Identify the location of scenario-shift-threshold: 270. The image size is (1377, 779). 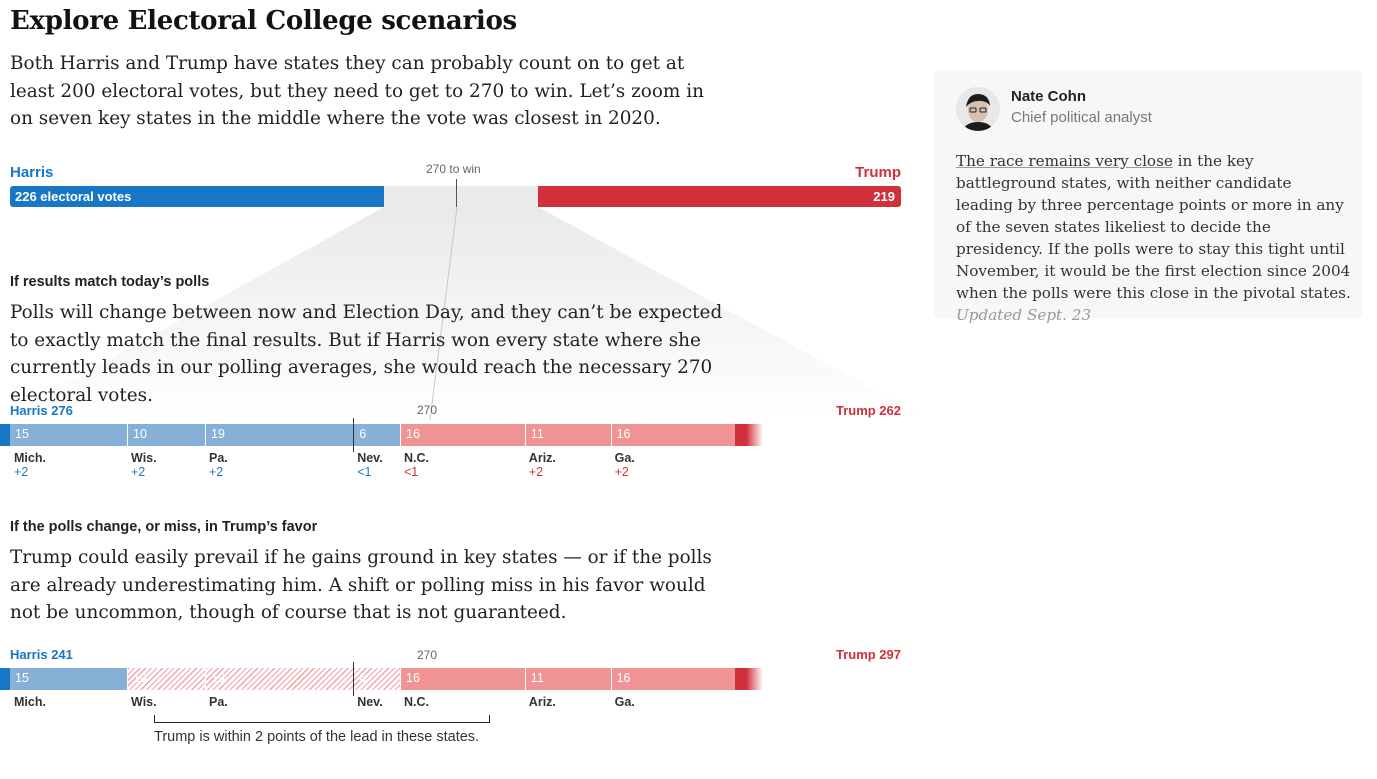
(427, 655).